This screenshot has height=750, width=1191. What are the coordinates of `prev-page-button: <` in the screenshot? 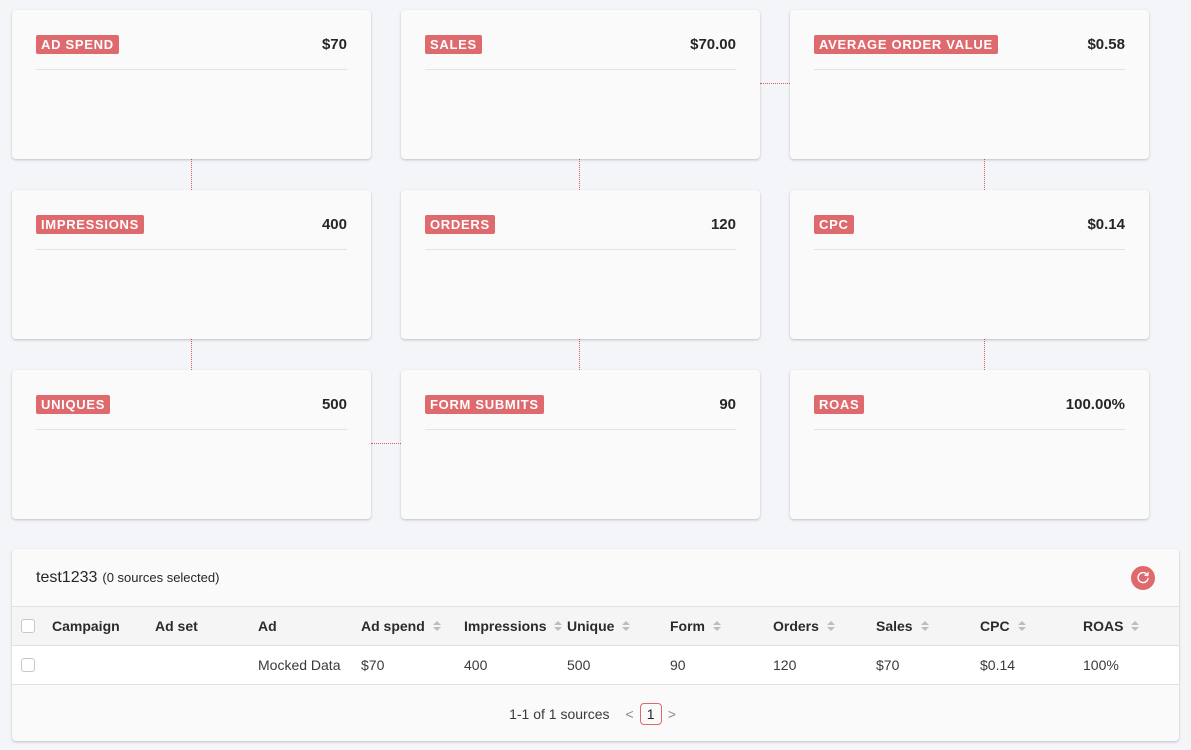 It's located at (630, 714).